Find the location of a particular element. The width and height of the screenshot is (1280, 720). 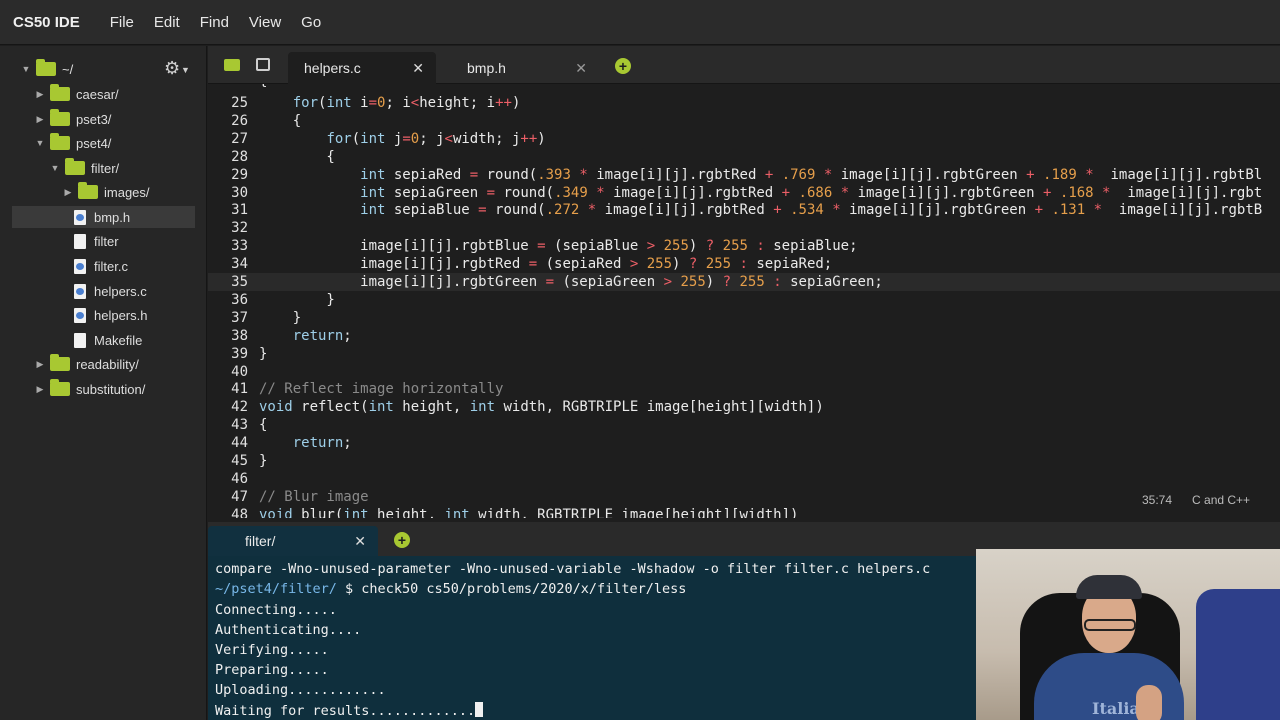

code-line: 39} is located at coordinates (744, 354).